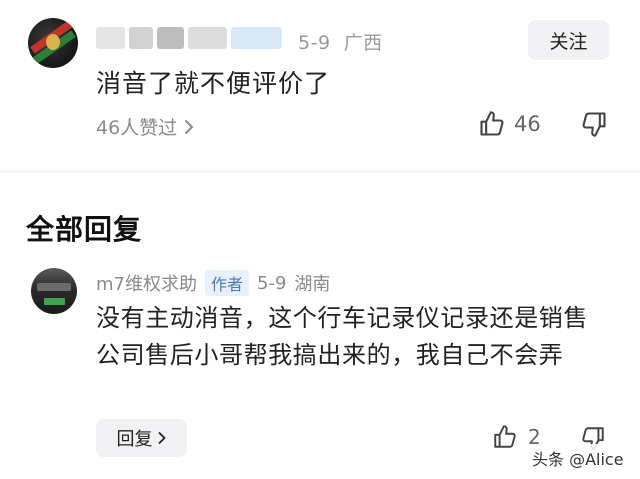 This screenshot has height=479, width=640. I want to click on likes-link-label: 46人赞过, so click(137, 128).